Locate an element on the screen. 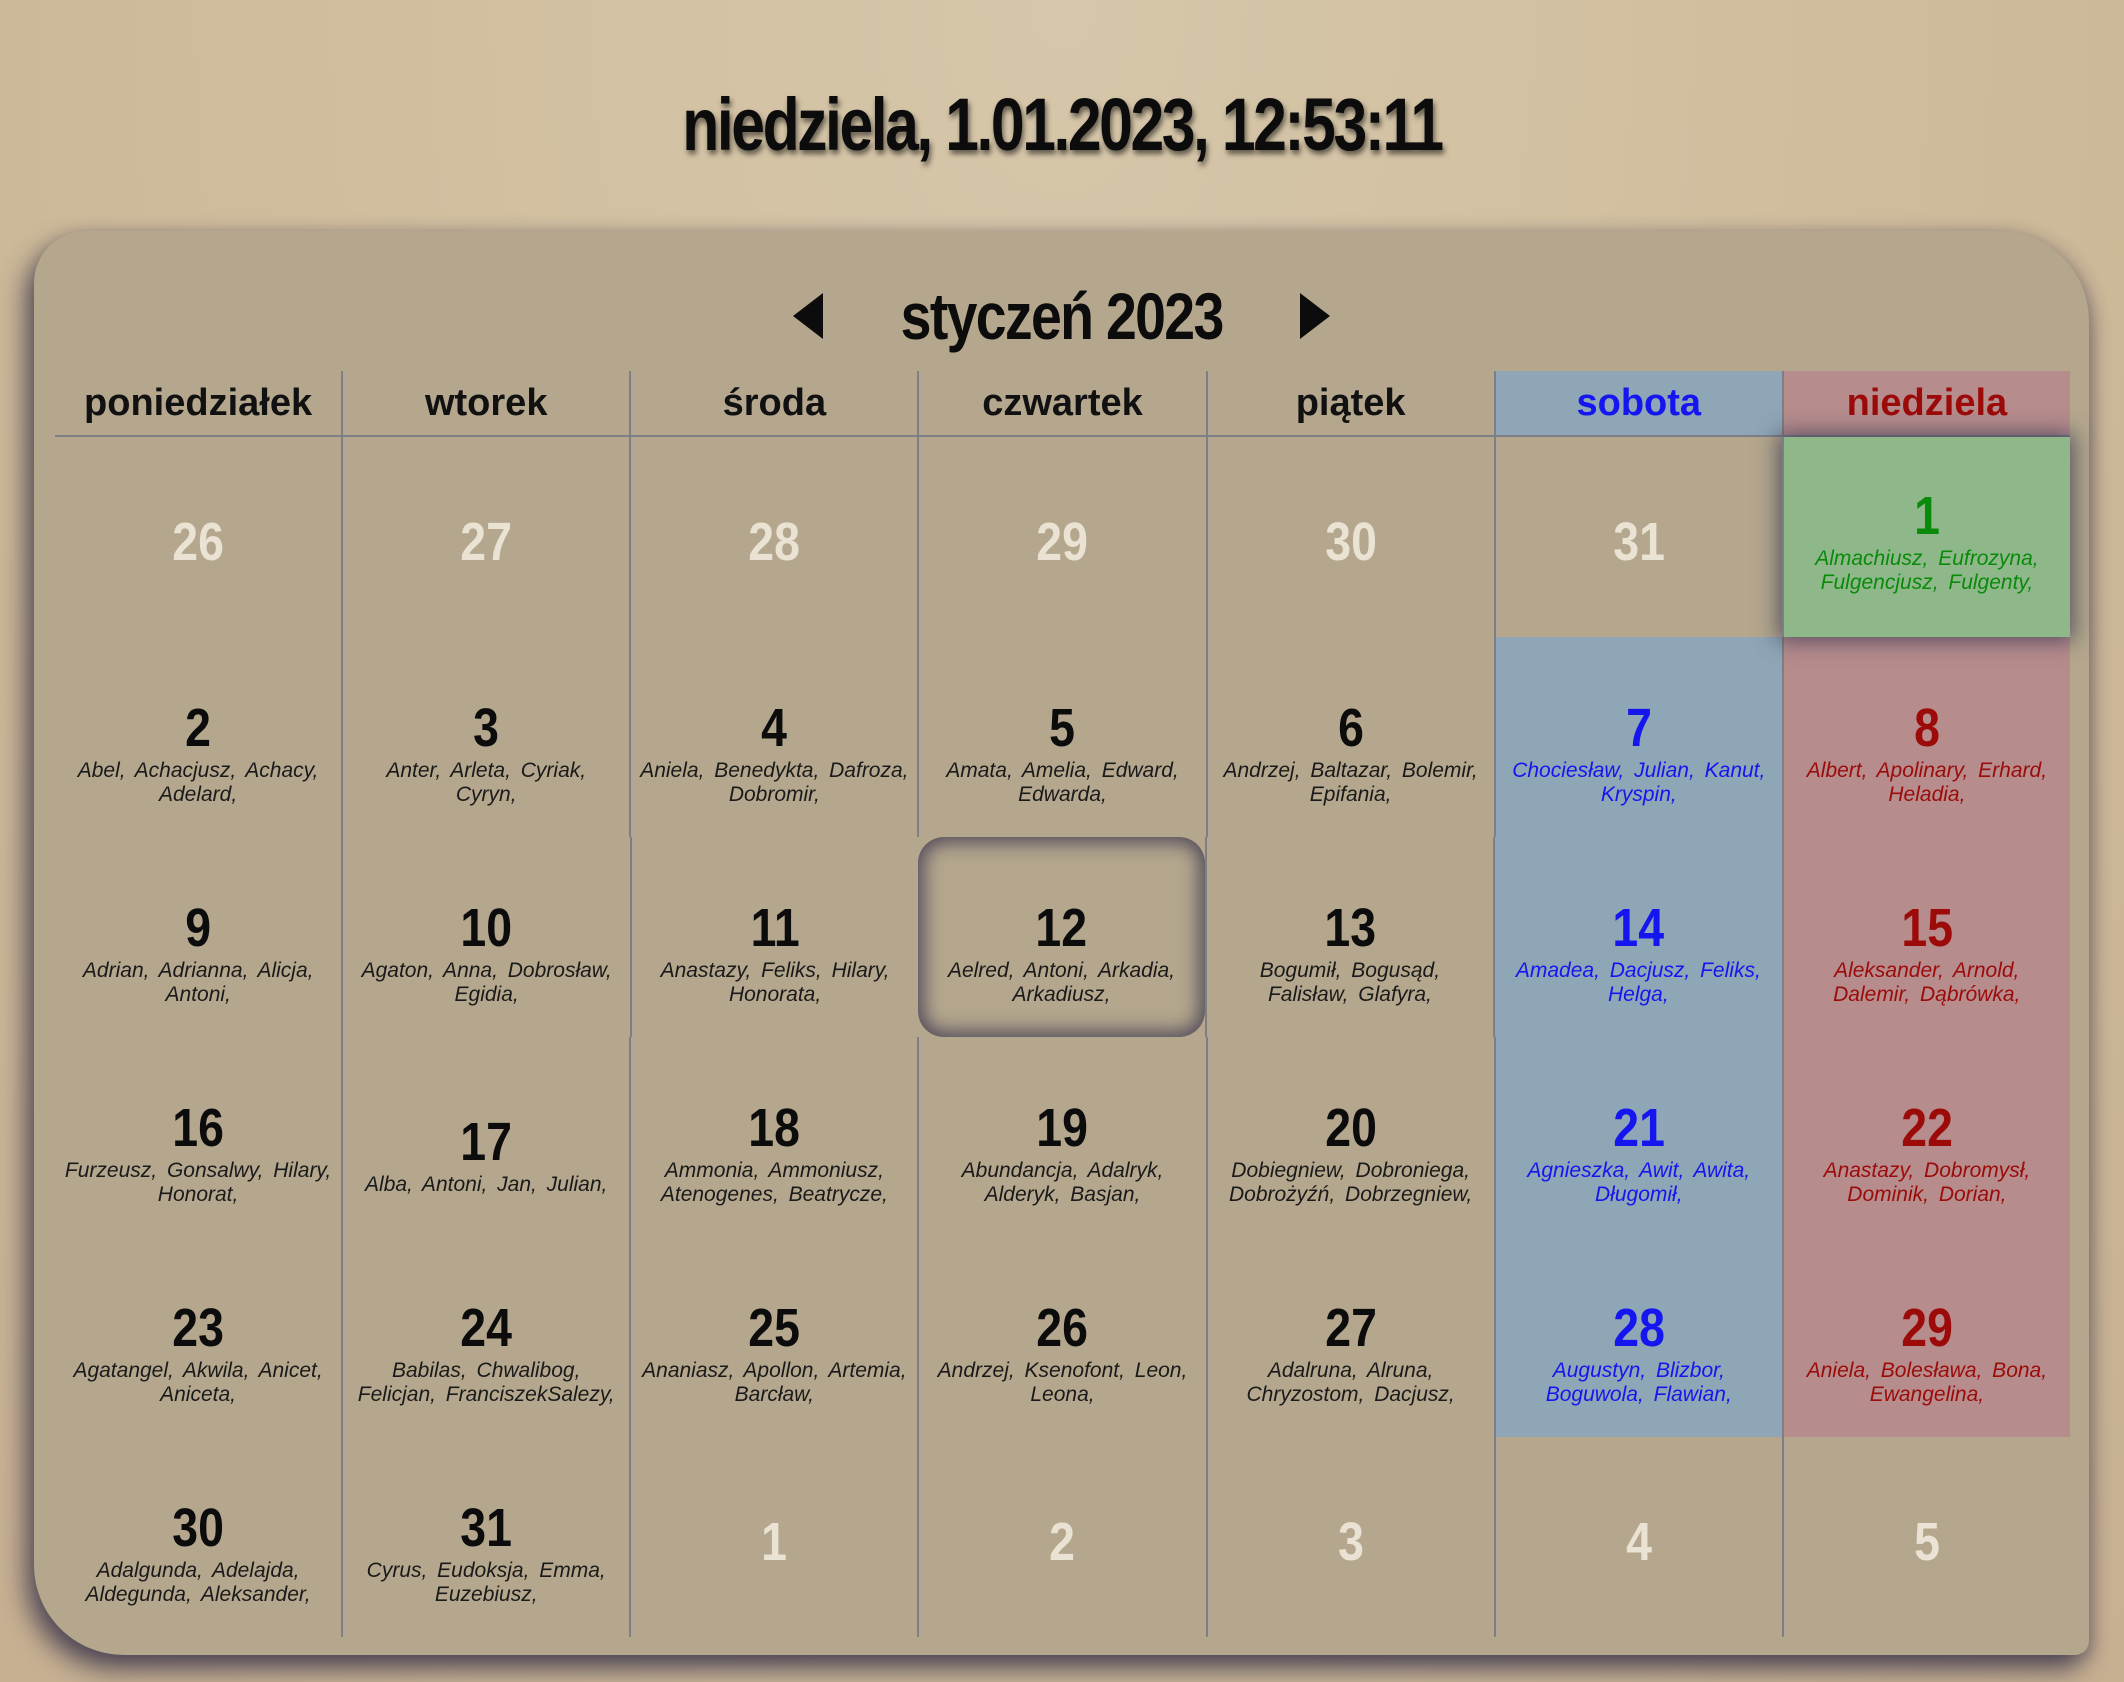 This screenshot has height=1682, width=2124. day-number: 30 is located at coordinates (1350, 542).